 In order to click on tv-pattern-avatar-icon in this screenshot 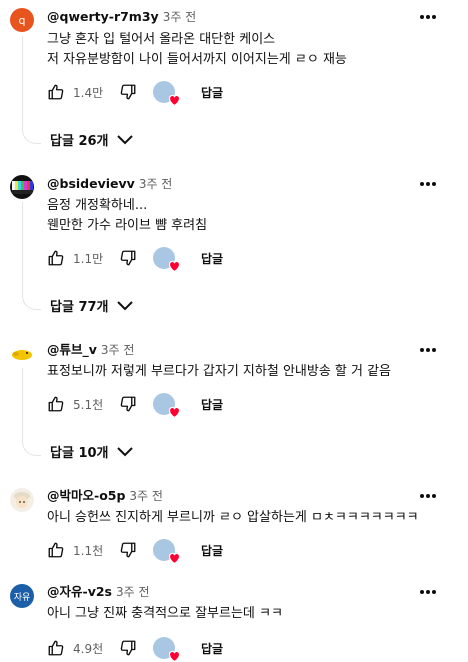, I will do `click(22, 187)`.